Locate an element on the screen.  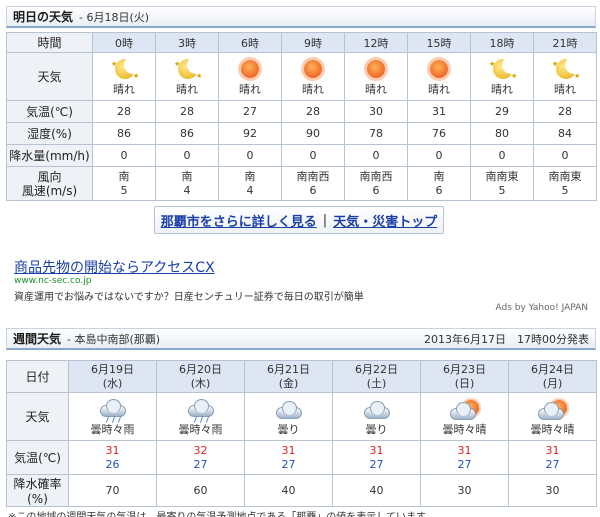
hour-humidity-cell: 92 is located at coordinates (250, 133).